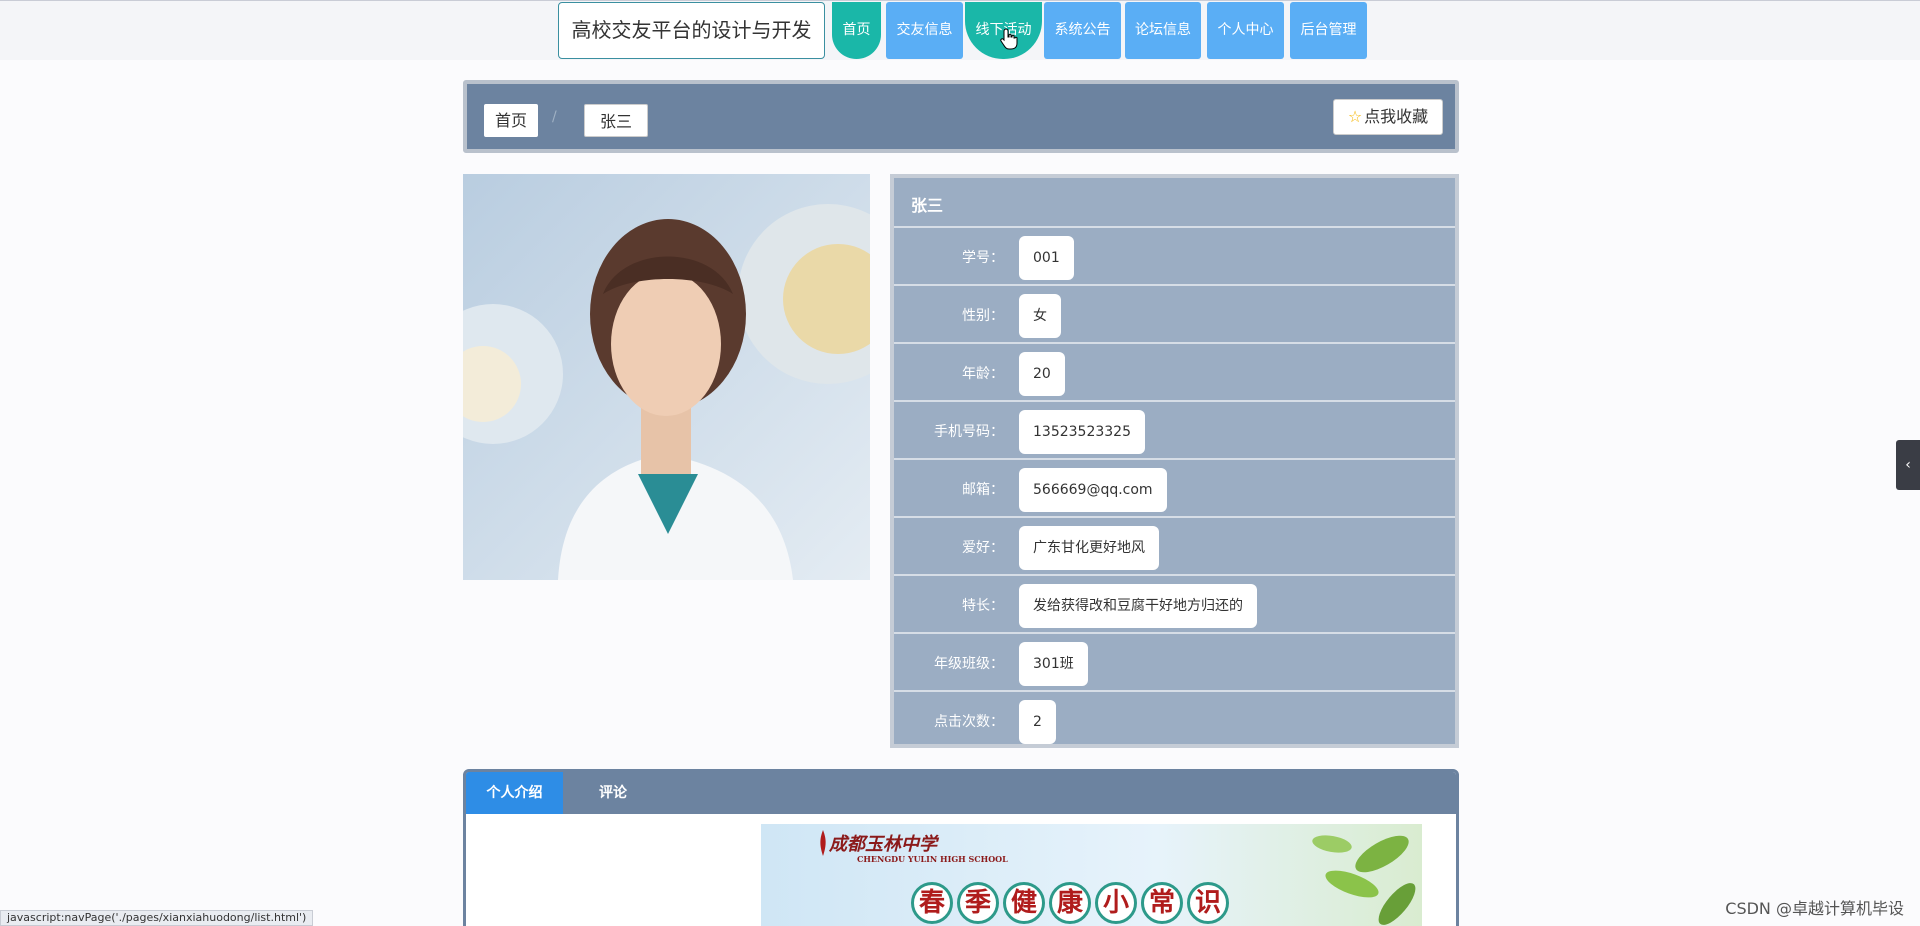  I want to click on tab-introduction: 个人介绍, so click(514, 793).